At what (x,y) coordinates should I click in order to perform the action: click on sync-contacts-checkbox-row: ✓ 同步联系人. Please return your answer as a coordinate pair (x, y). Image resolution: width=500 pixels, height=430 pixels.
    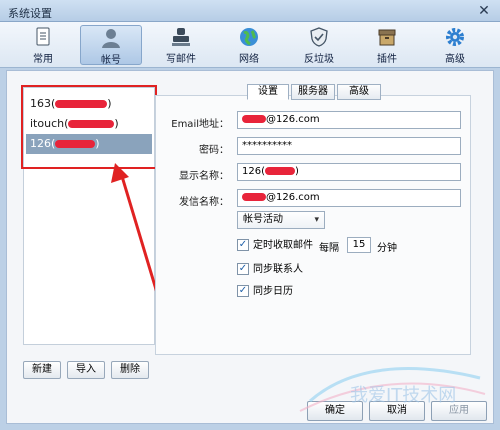
    Looking at the image, I should click on (287, 270).